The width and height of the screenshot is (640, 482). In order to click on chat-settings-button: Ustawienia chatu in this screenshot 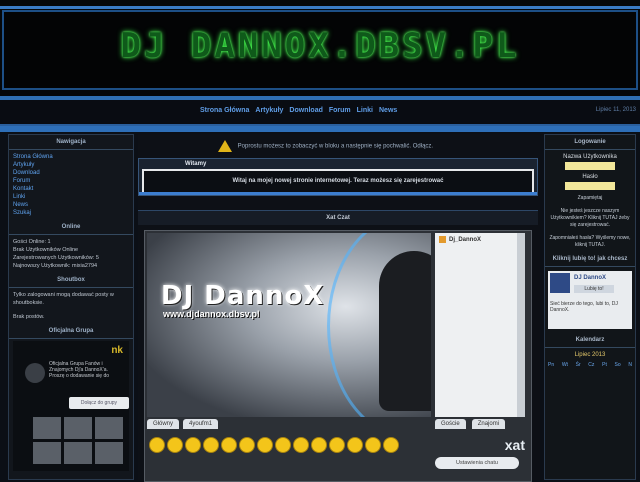, I will do `click(477, 463)`.